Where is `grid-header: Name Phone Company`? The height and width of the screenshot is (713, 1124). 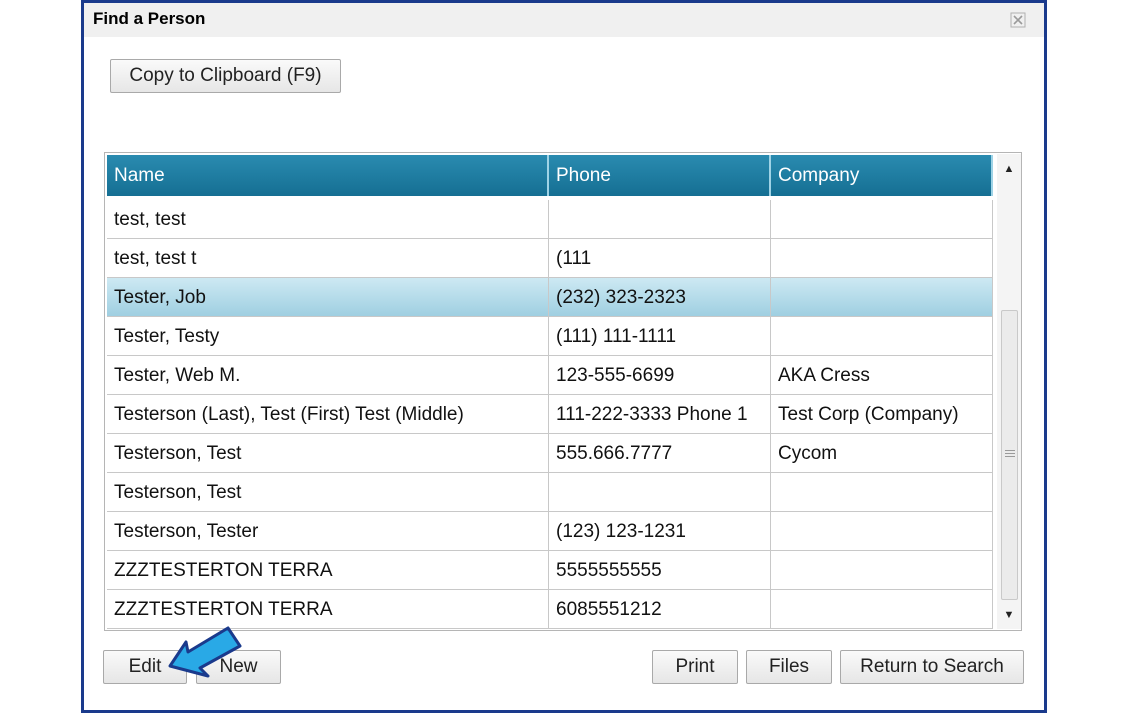
grid-header: Name Phone Company is located at coordinates (550, 175).